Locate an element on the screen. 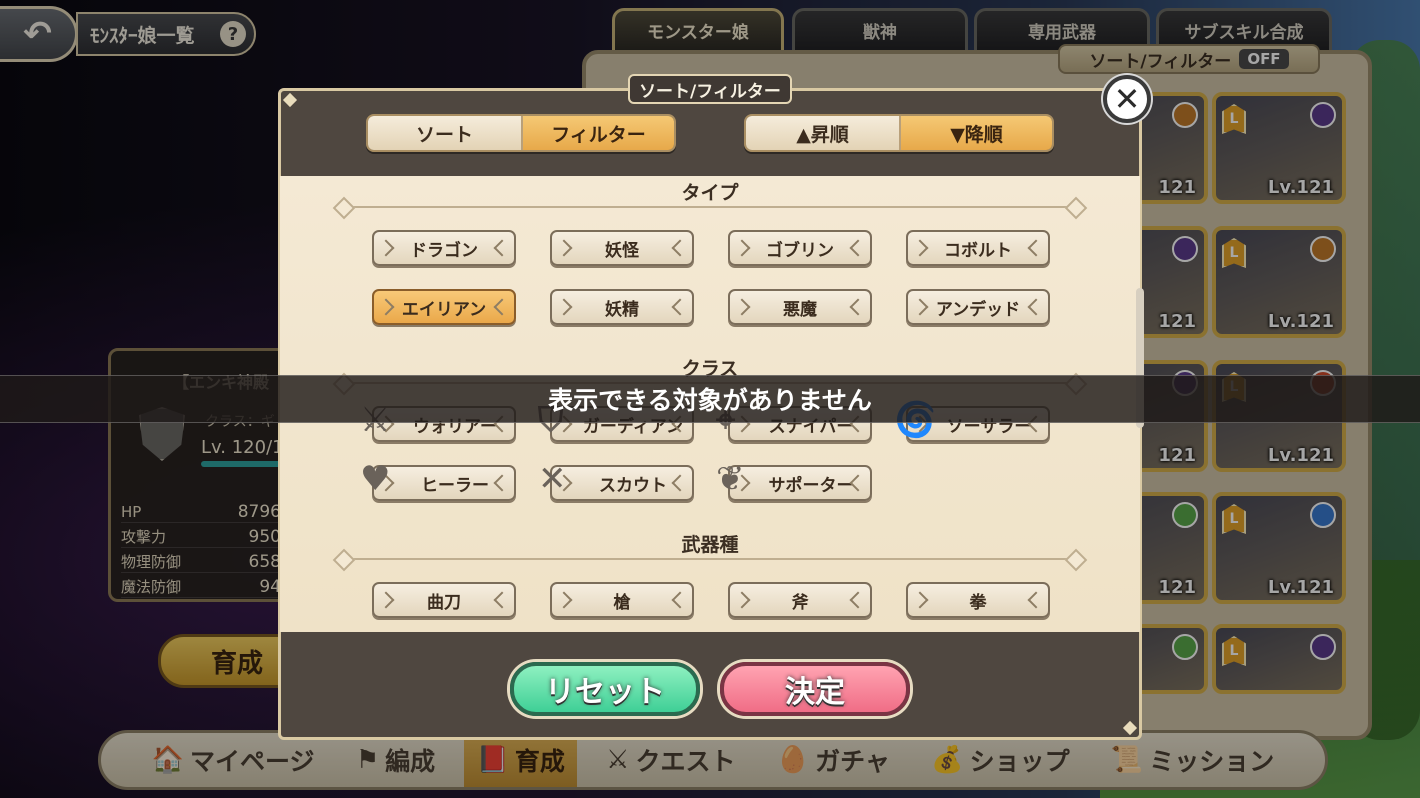 This screenshot has width=1420, height=798. filter-chip: 拳 is located at coordinates (978, 600).